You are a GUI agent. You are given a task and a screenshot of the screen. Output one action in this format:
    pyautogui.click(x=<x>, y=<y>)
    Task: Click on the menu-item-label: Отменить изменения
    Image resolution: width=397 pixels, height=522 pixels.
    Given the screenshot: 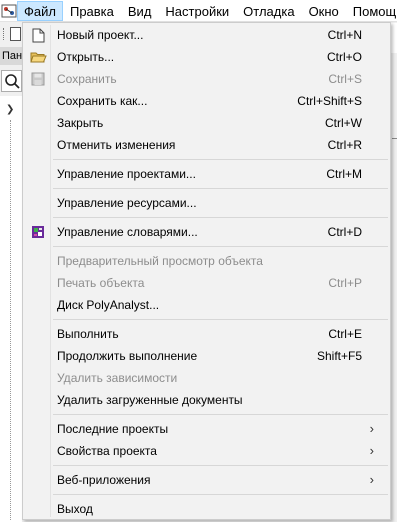 What is the action you would take?
    pyautogui.click(x=116, y=145)
    